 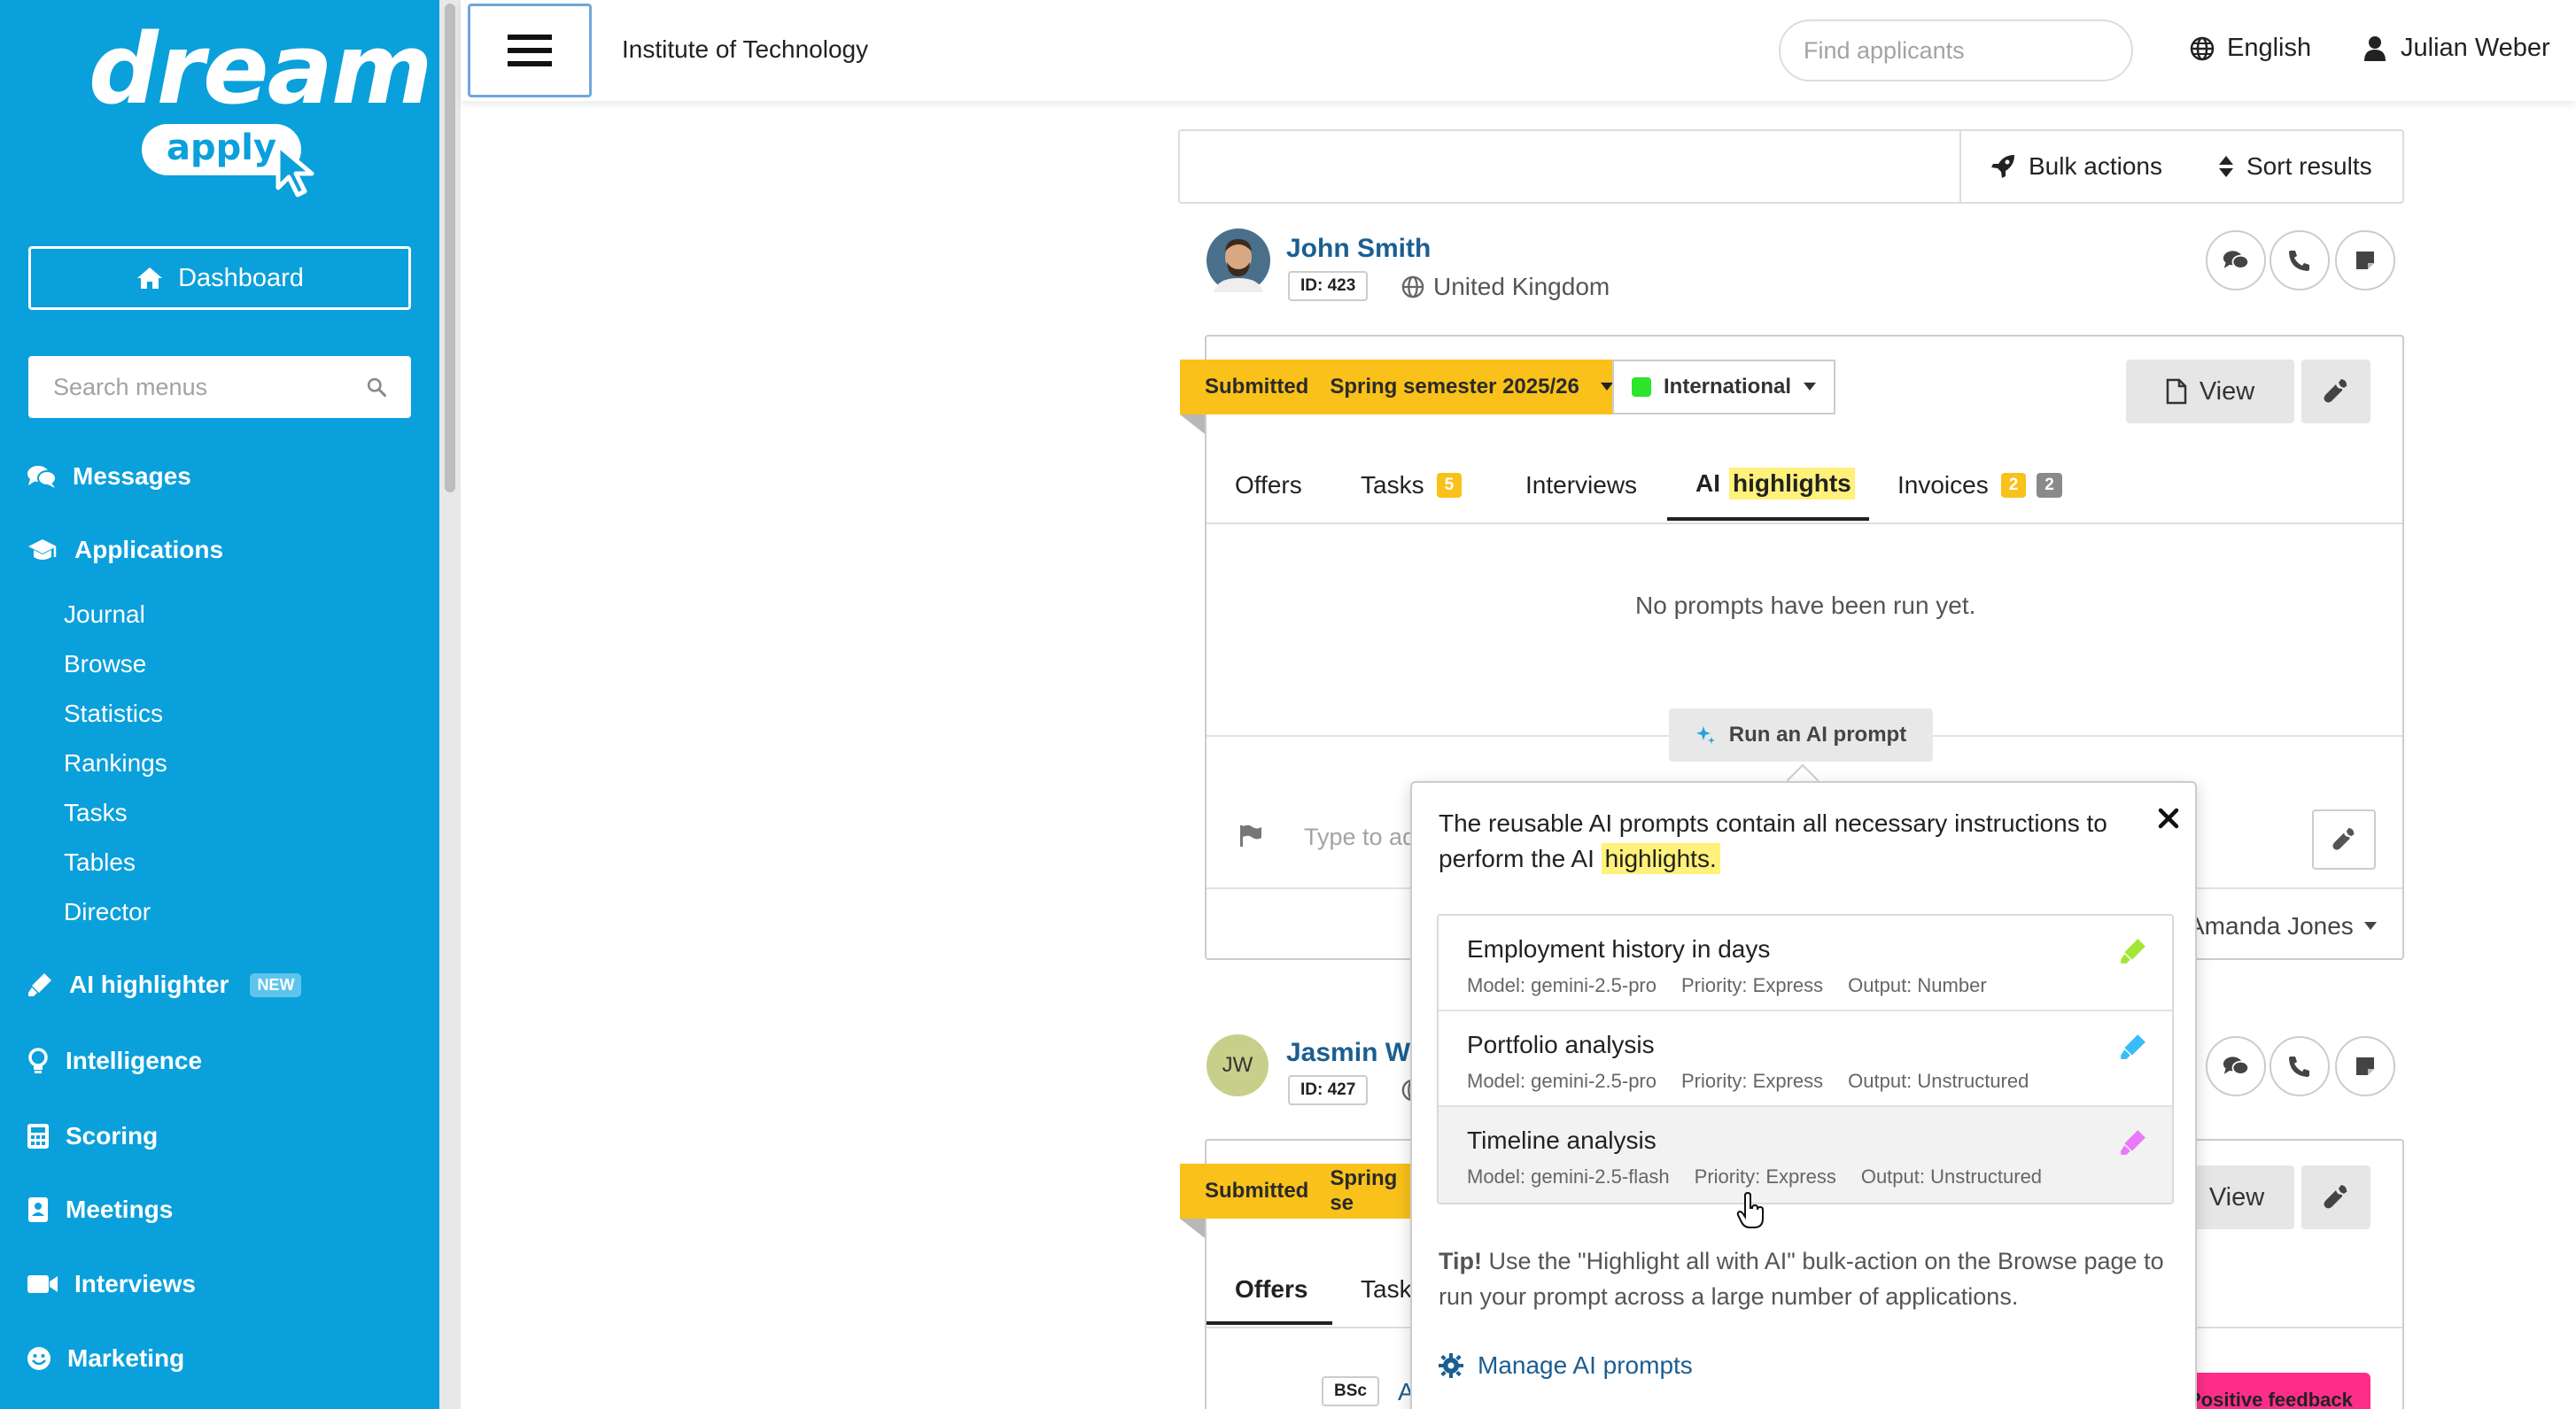 I want to click on language-selector: English, so click(x=2250, y=48).